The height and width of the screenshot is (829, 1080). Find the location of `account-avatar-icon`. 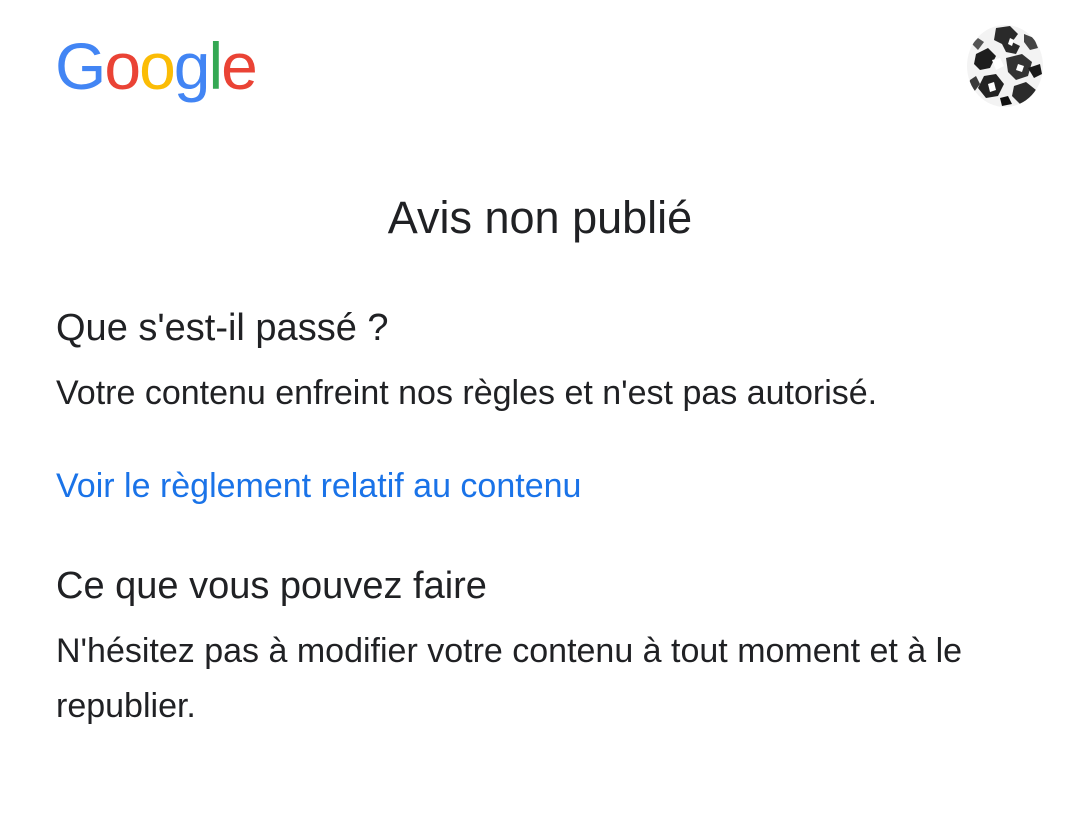

account-avatar-icon is located at coordinates (1005, 66).